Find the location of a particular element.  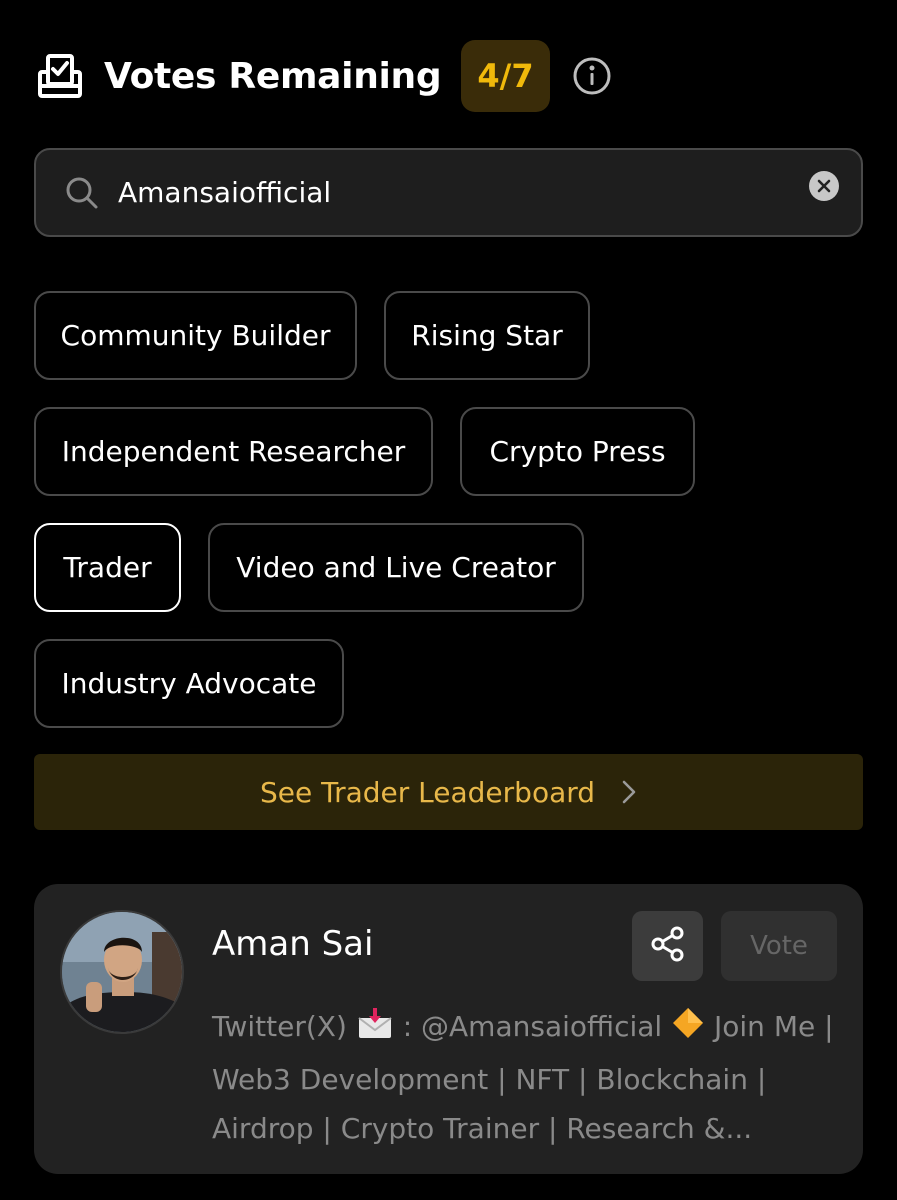

votes-header: Votes Remaining 4/7 is located at coordinates (324, 76).